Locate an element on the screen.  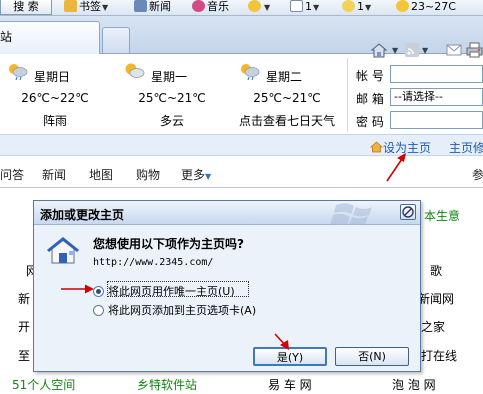
rss-icon is located at coordinates (412, 50).